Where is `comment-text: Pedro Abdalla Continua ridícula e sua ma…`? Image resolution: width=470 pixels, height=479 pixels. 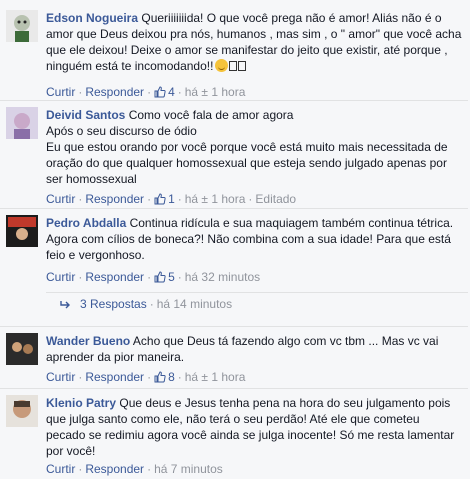
comment-text: Pedro Abdalla Continua ridícula e sua ma… is located at coordinates (254, 239).